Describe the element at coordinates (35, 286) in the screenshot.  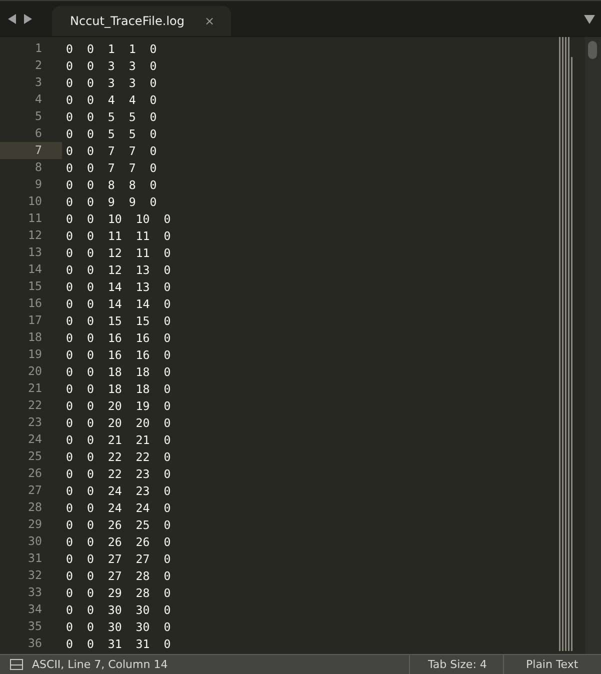
I see `line-number: 15` at that location.